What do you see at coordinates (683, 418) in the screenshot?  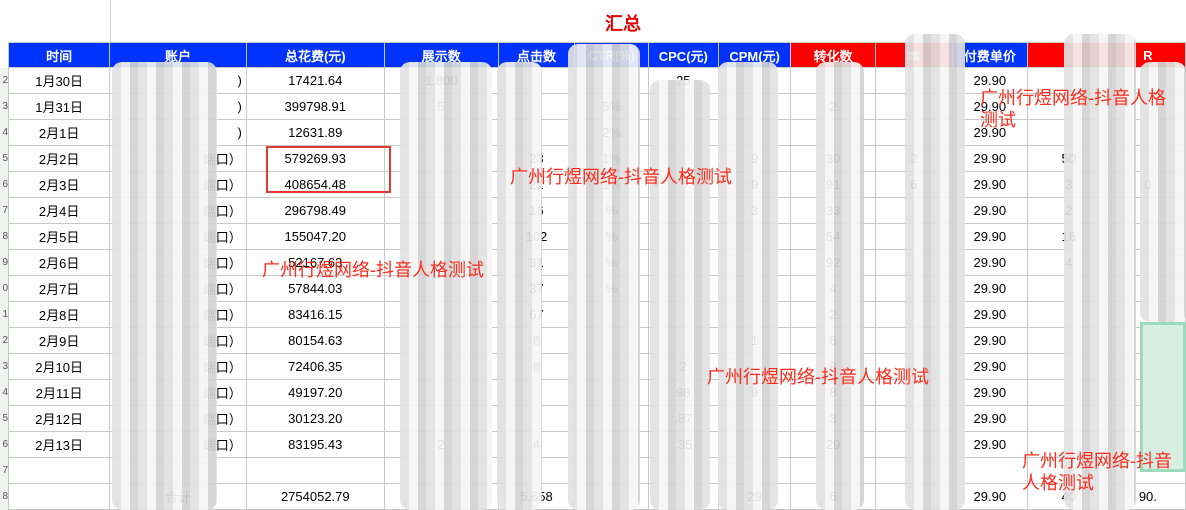 I see `table-cell: .87` at bounding box center [683, 418].